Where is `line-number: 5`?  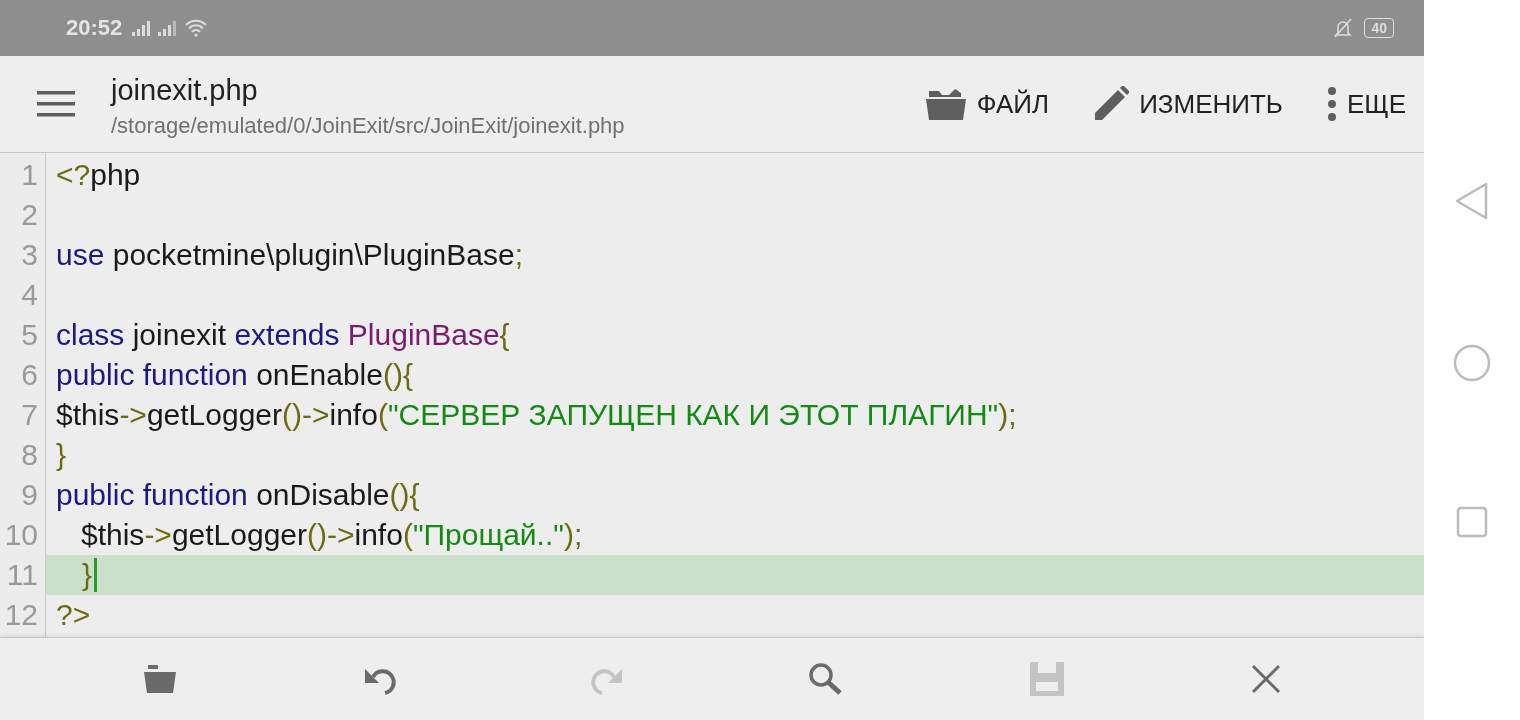 line-number: 5 is located at coordinates (29, 335).